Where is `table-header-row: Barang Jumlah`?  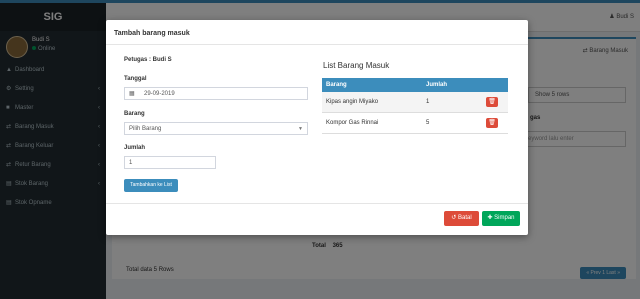
table-header-row: Barang Jumlah is located at coordinates (415, 85).